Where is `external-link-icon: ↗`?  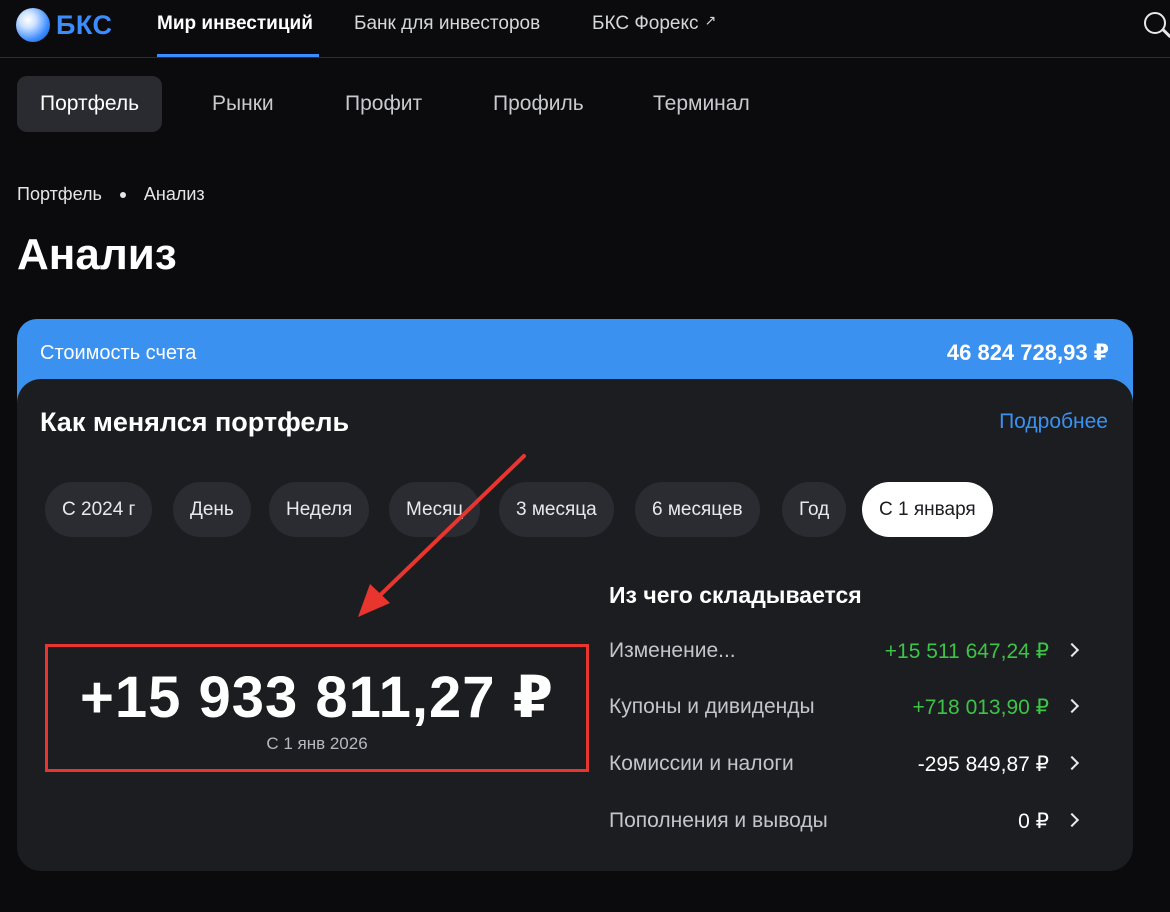
external-link-icon: ↗ is located at coordinates (710, 20).